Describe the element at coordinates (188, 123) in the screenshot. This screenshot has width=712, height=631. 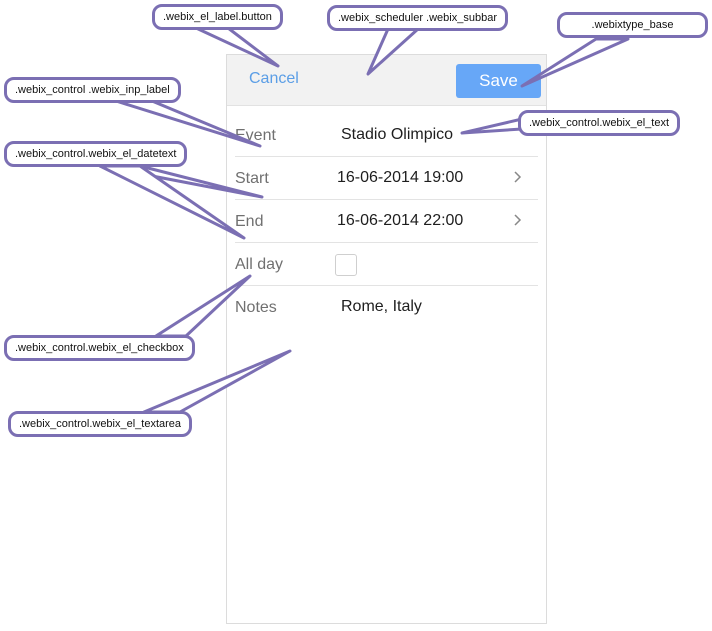
I see `pointer-inp-label` at that location.